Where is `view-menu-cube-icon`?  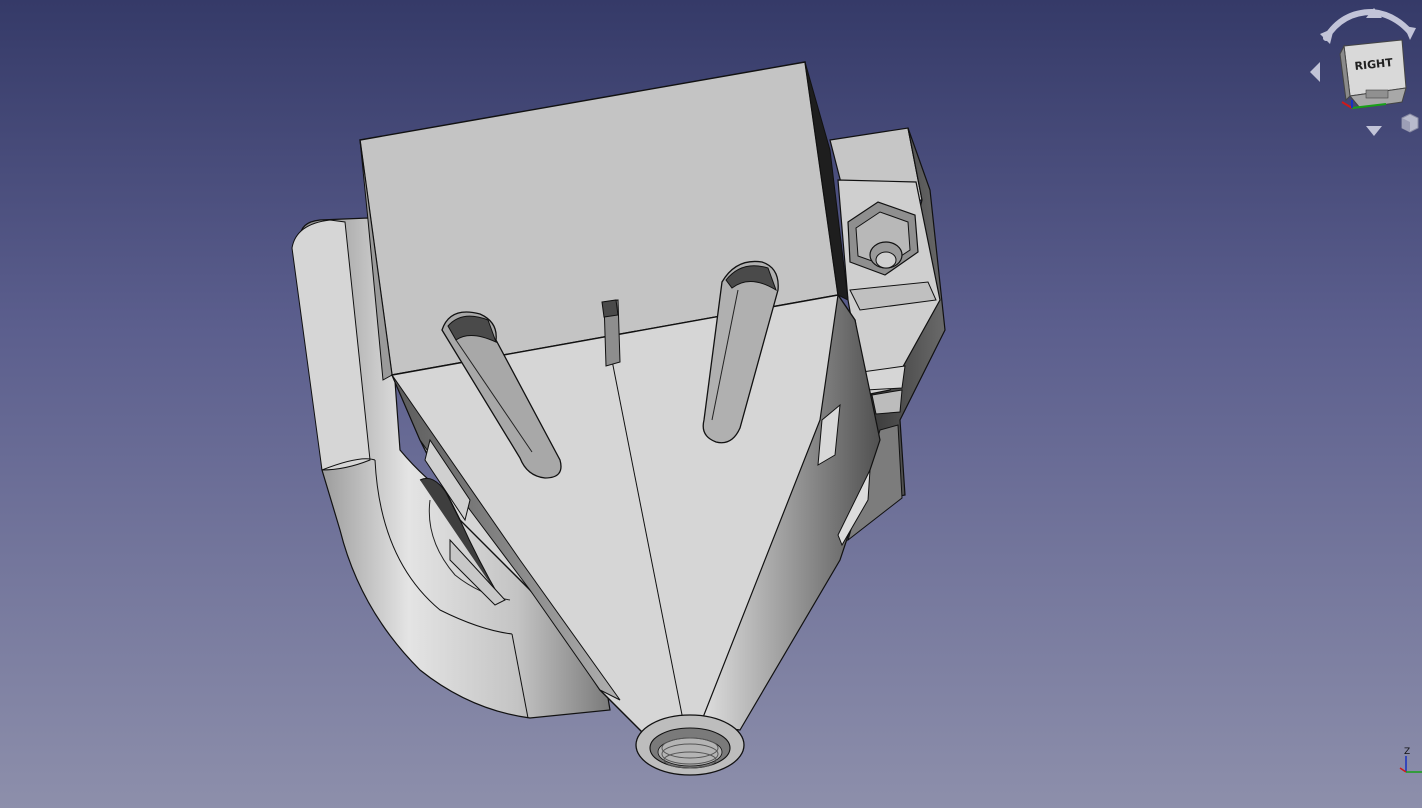 view-menu-cube-icon is located at coordinates (1410, 123).